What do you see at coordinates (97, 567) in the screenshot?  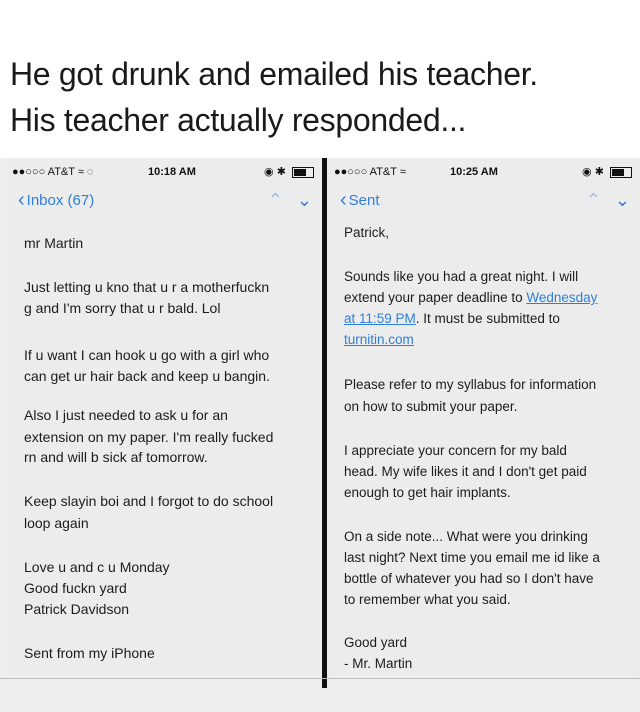 I see `body-line: Love u and c u Monday` at bounding box center [97, 567].